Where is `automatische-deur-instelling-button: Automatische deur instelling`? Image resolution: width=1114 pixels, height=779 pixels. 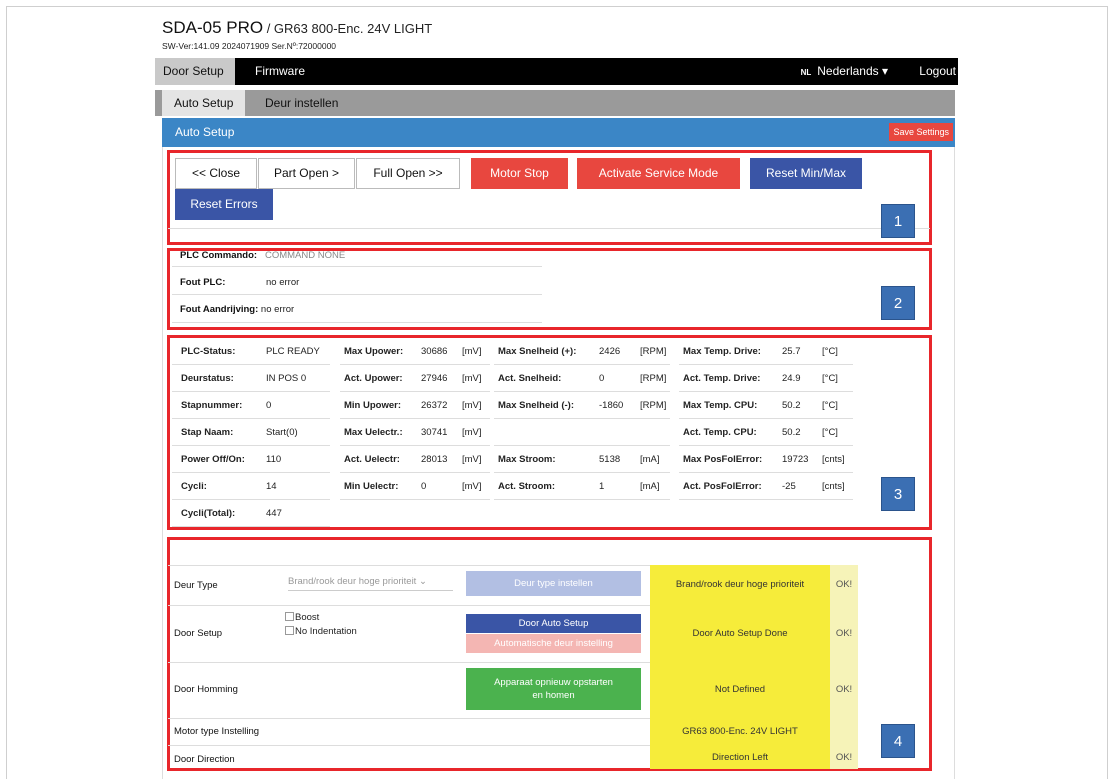
automatische-deur-instelling-button: Automatische deur instelling is located at coordinates (553, 643).